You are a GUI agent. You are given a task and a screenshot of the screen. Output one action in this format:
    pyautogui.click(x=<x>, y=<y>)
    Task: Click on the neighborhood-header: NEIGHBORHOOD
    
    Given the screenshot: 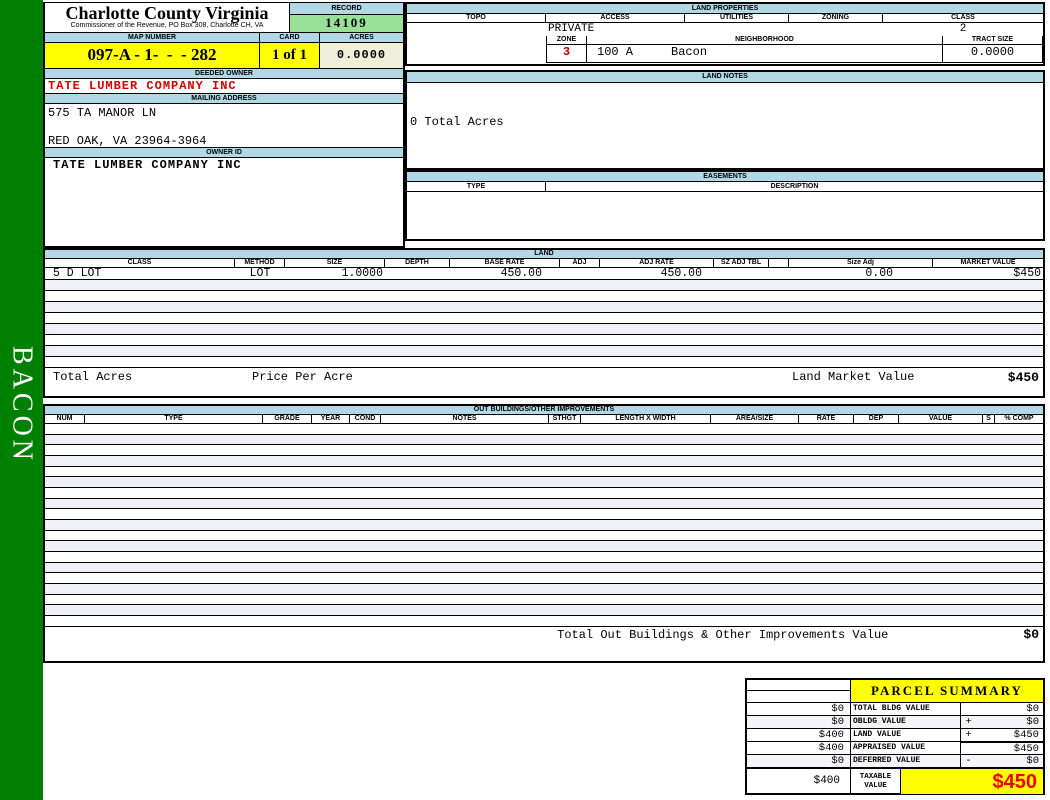 What is the action you would take?
    pyautogui.click(x=765, y=40)
    